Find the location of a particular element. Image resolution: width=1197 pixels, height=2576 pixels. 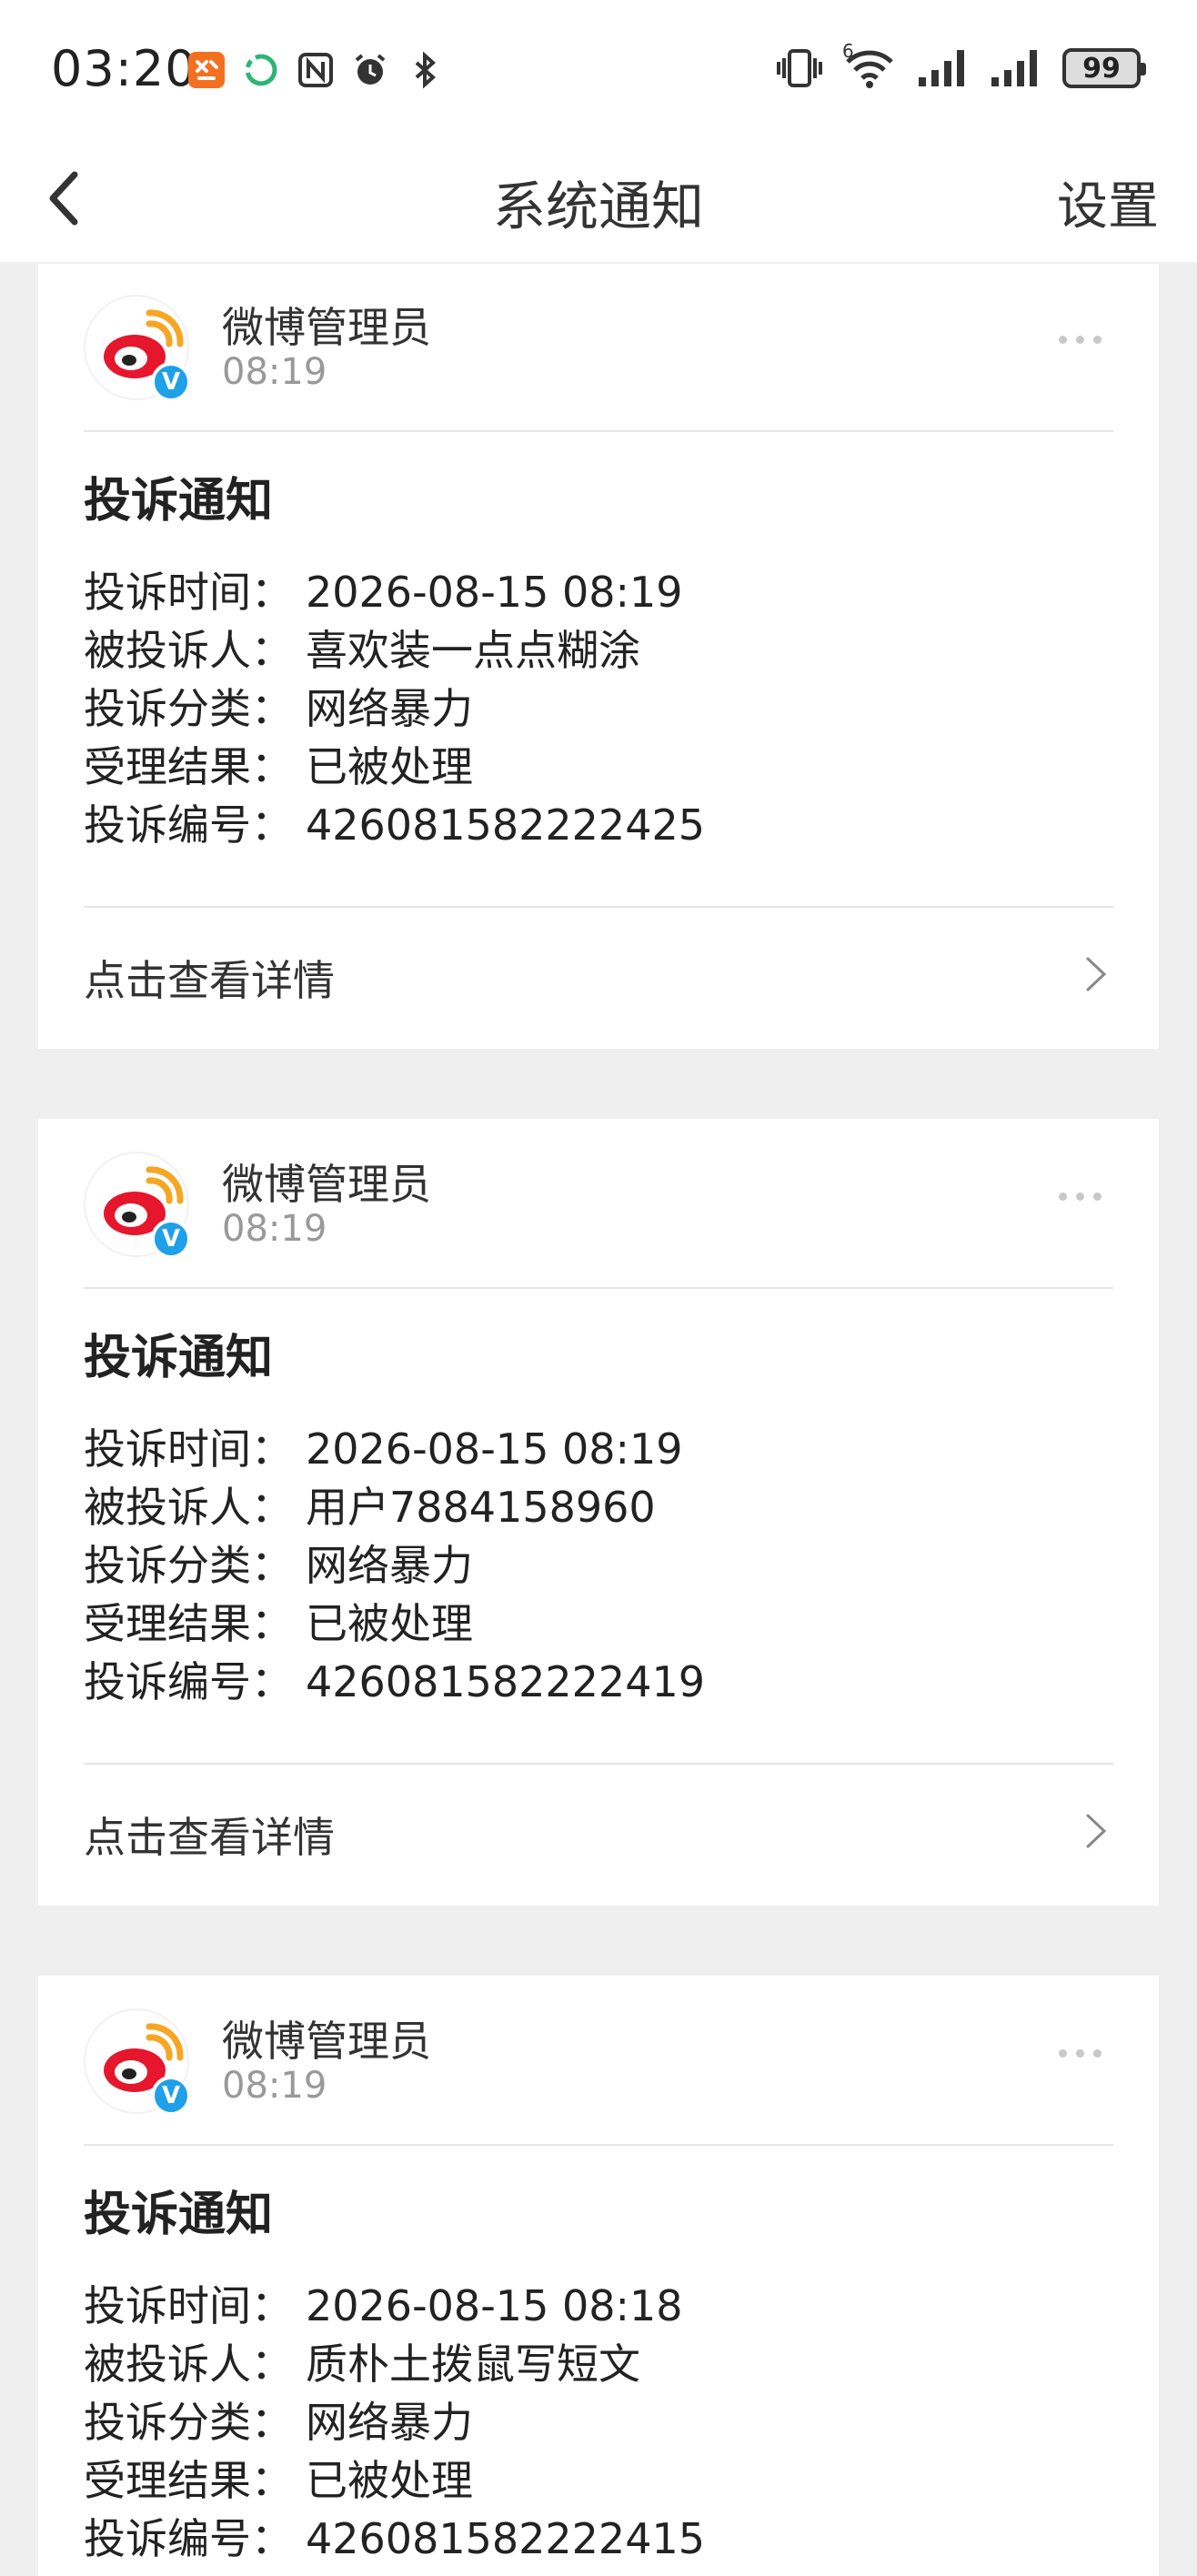

info-row: 被投诉人： 喜欢装一点点糊涂 is located at coordinates (598, 650).